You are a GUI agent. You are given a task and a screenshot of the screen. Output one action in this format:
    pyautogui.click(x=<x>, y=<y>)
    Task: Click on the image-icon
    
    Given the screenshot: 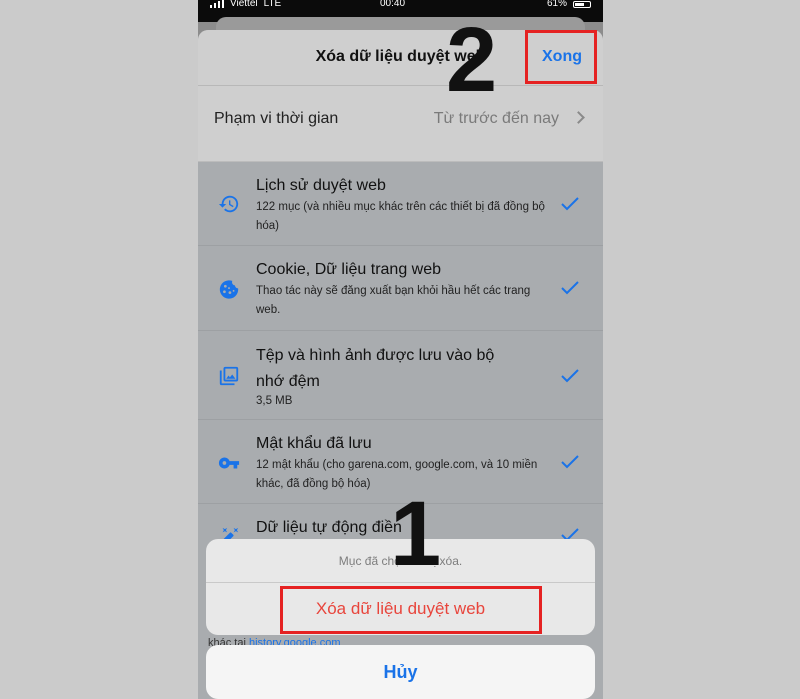 What is the action you would take?
    pyautogui.click(x=229, y=376)
    